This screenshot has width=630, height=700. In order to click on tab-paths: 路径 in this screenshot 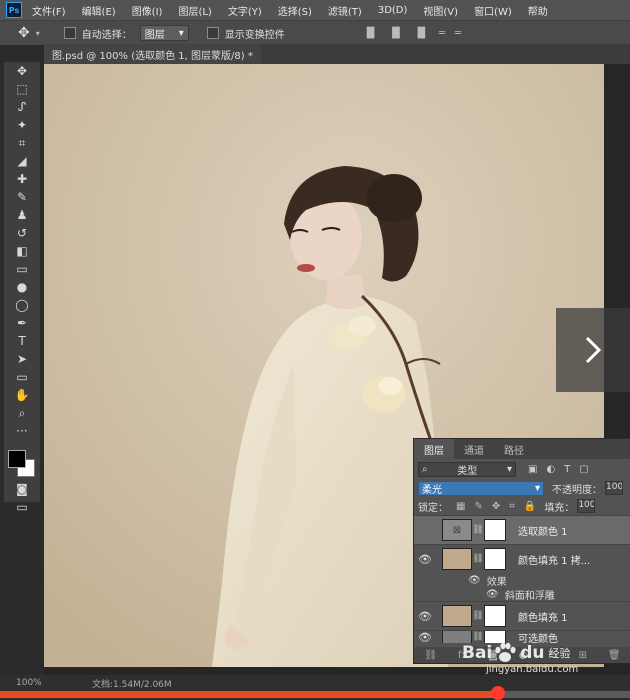, I will do `click(514, 449)`.